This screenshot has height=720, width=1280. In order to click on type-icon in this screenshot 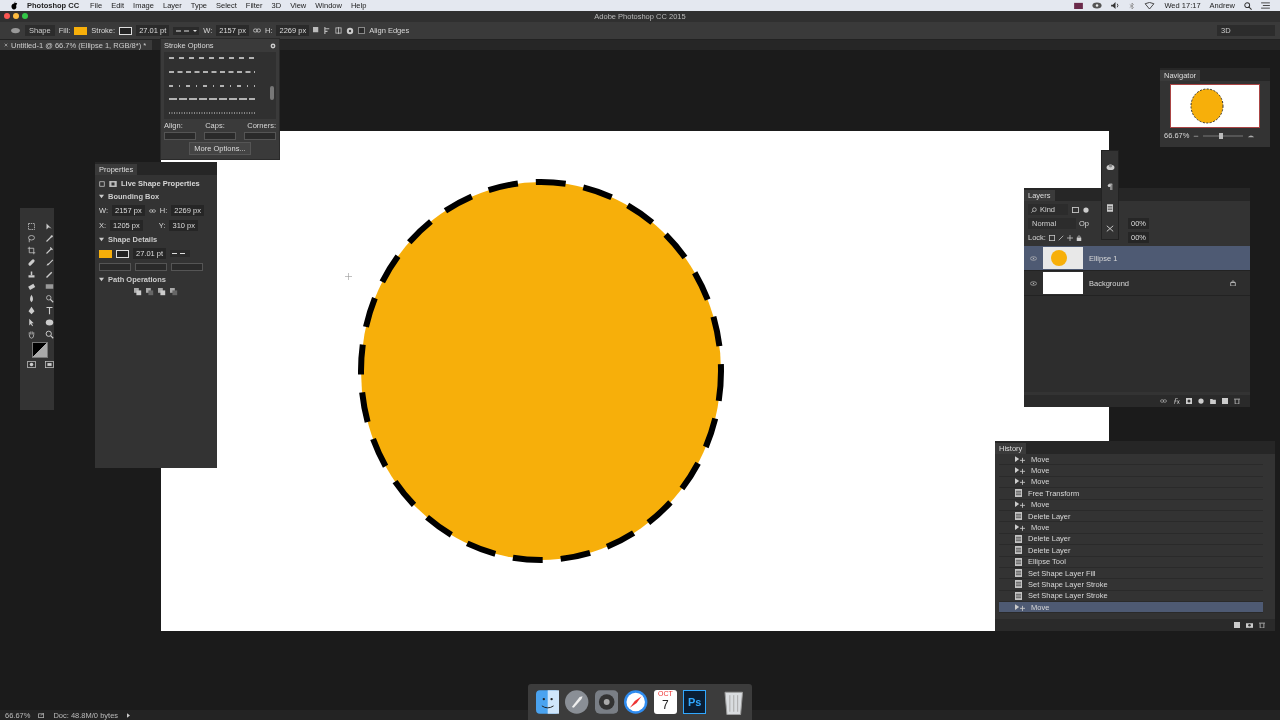, I will do `click(49, 310)`.